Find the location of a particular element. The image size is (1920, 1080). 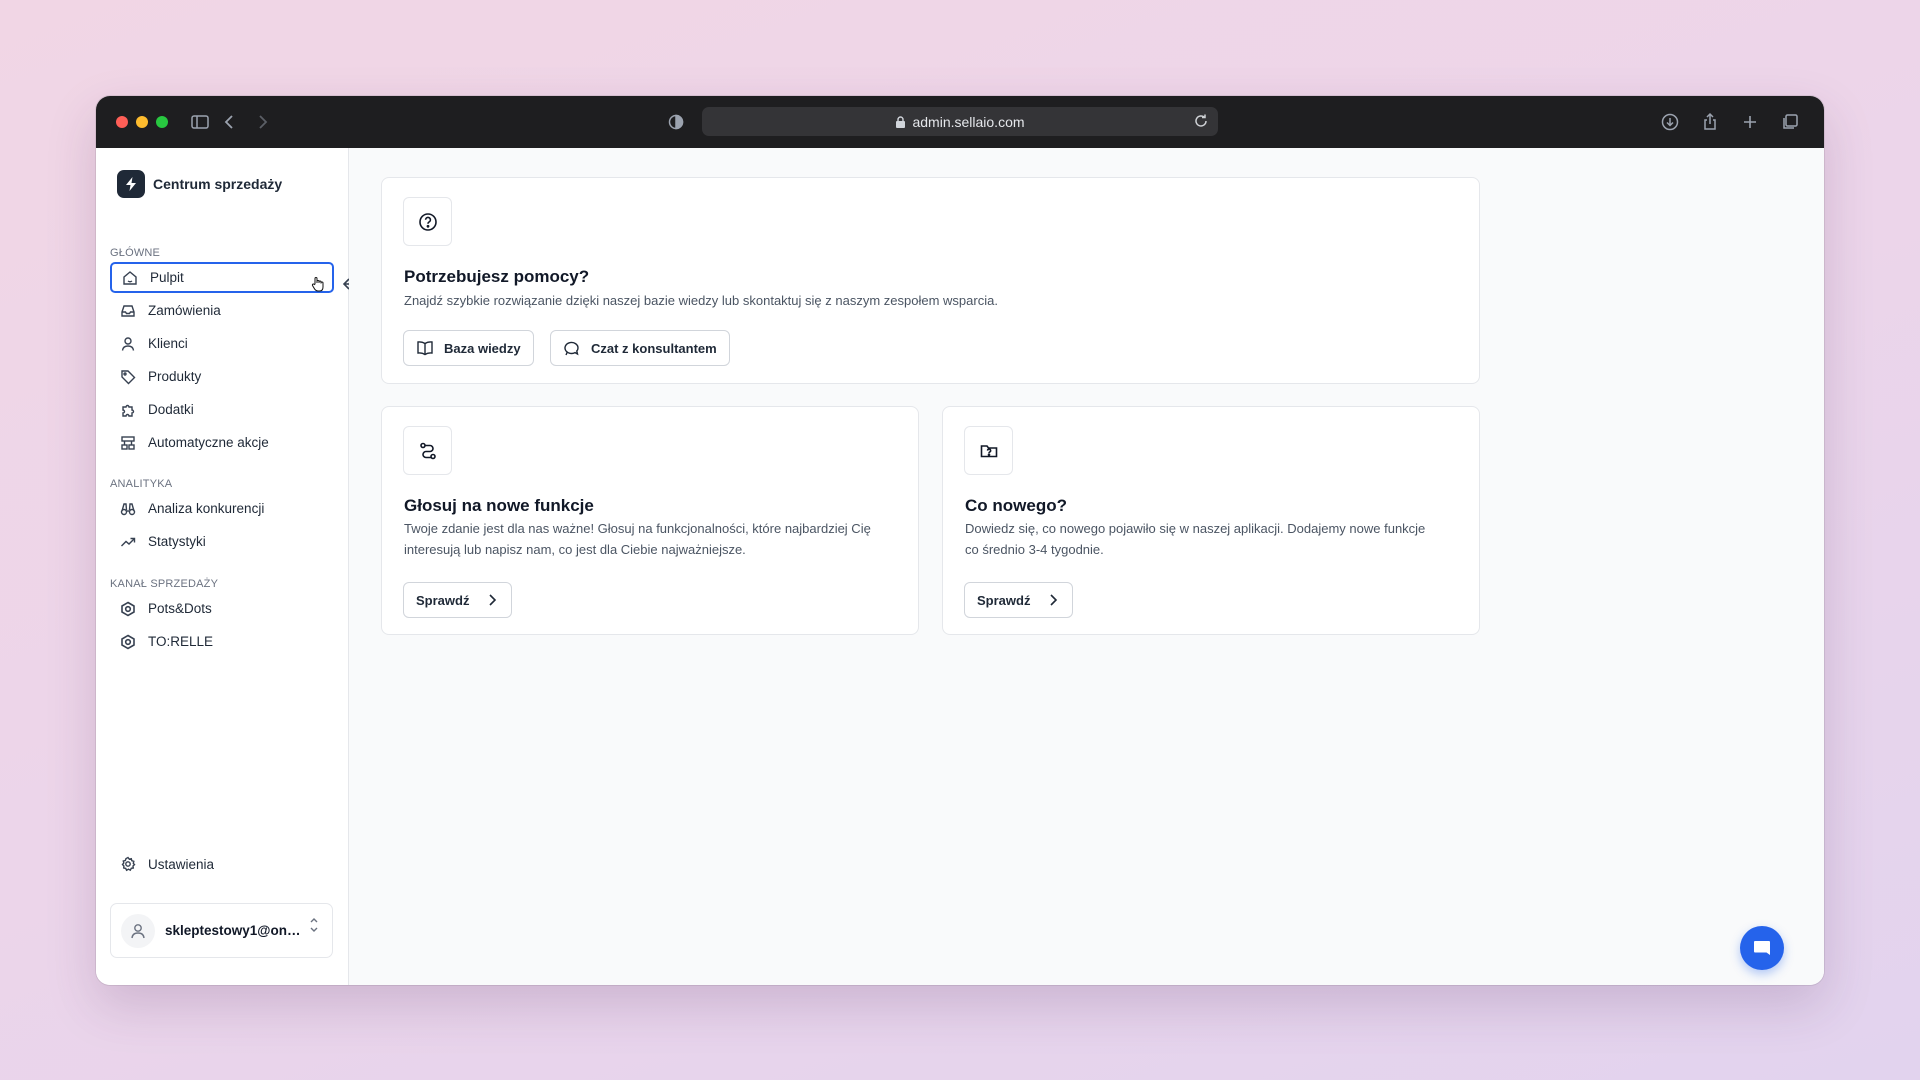

route-icon is located at coordinates (427, 450).